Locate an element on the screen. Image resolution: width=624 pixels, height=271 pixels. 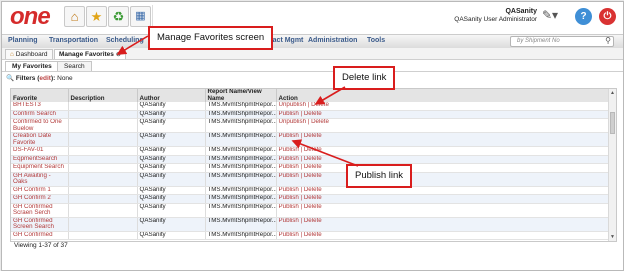
col-action: Action is located at coordinates (442, 95).